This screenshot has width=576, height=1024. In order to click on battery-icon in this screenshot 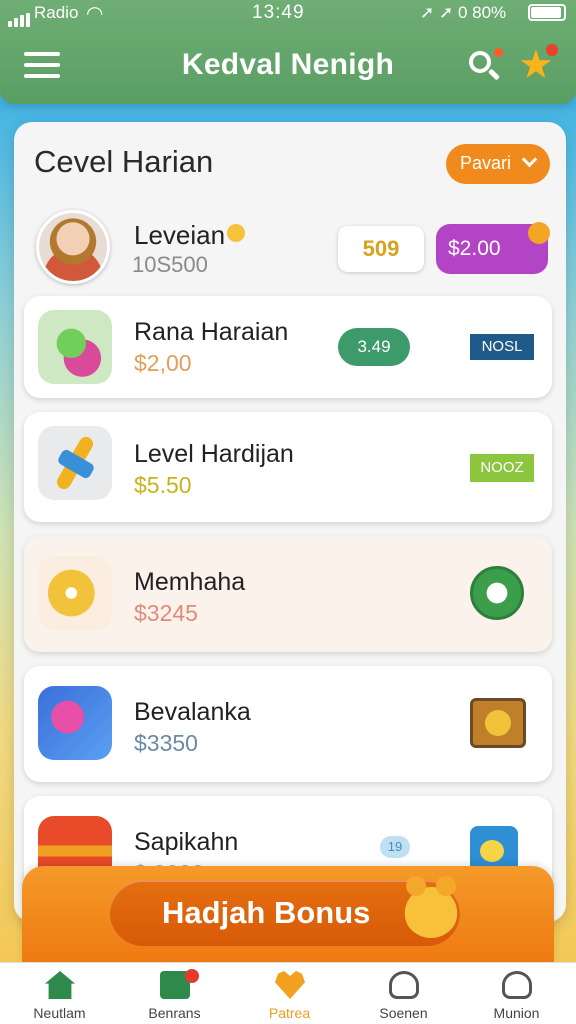, I will do `click(547, 12)`.